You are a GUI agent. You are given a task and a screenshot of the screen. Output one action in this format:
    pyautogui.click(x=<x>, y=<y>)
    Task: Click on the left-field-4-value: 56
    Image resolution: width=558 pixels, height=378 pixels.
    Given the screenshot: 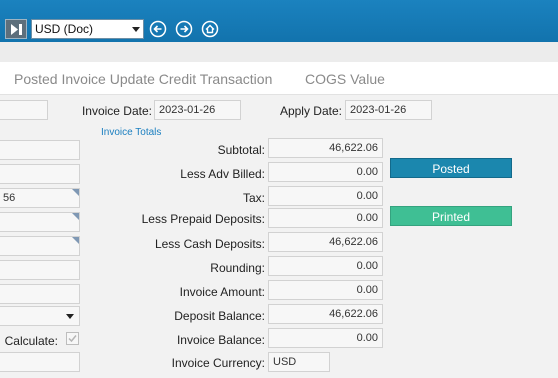 What is the action you would take?
    pyautogui.click(x=9, y=198)
    